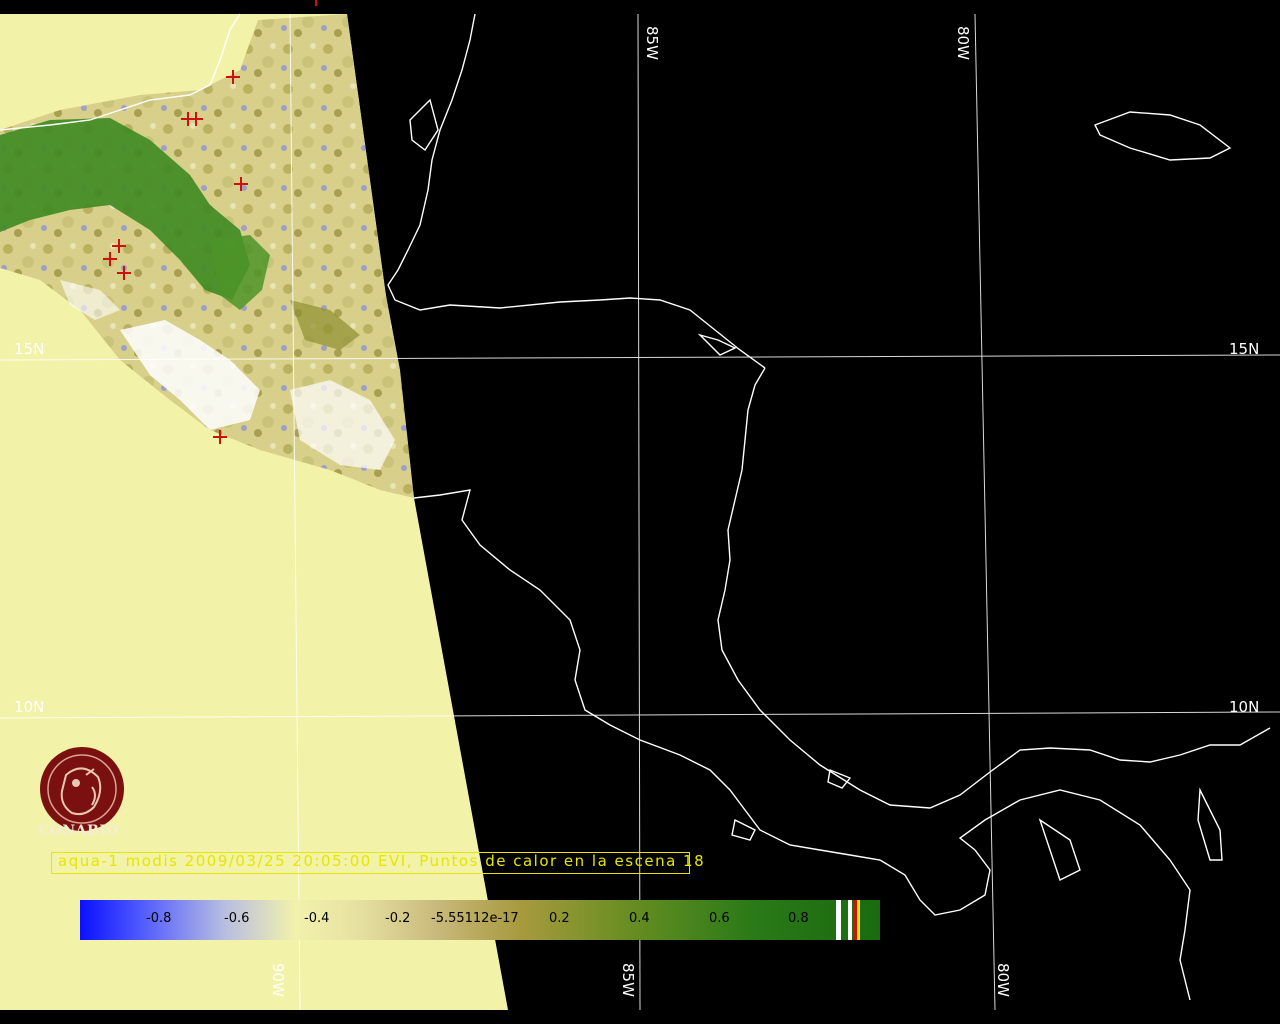 Image resolution: width=1280 pixels, height=1024 pixels. I want to click on colorbar-tick: -0.8, so click(159, 918).